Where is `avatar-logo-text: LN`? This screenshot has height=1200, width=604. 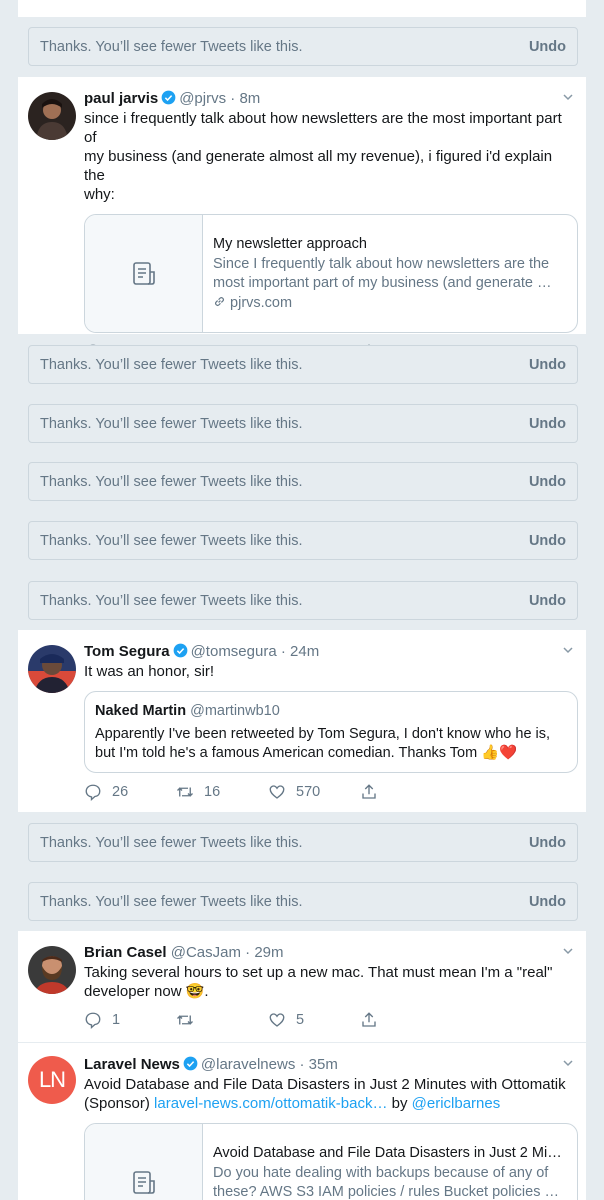 avatar-logo-text: LN is located at coordinates (52, 1079).